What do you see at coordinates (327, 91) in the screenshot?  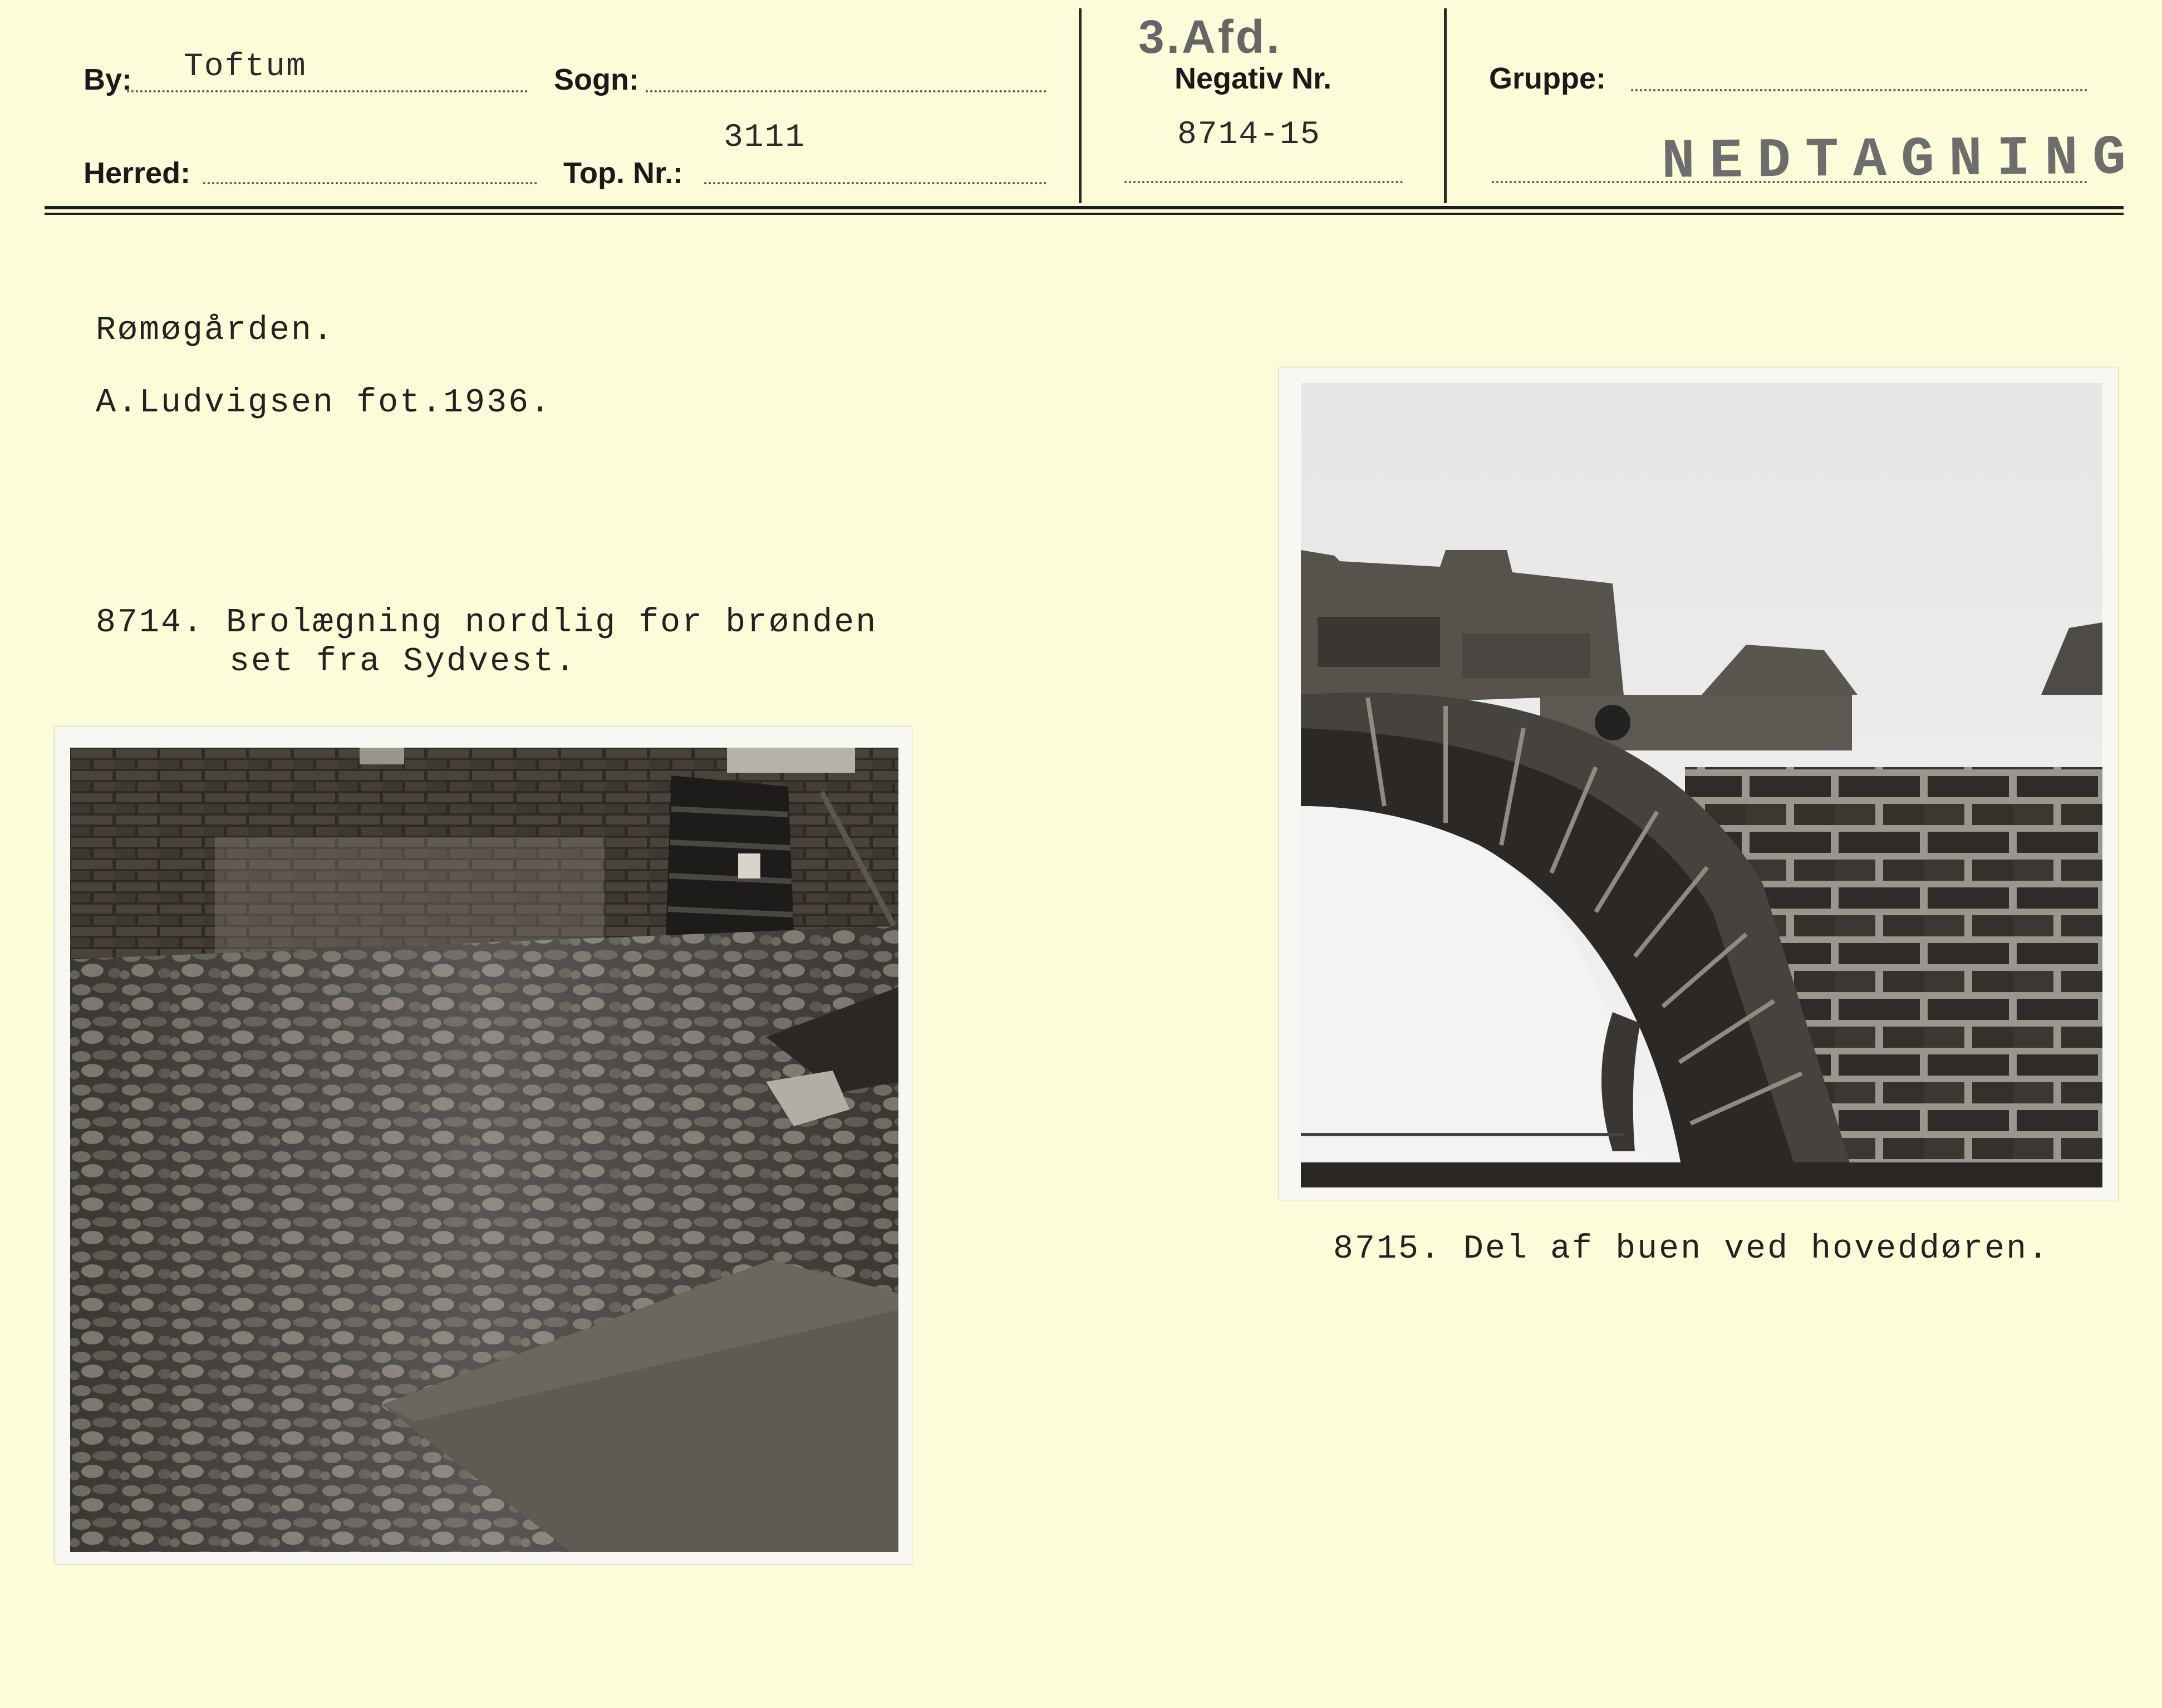 I see `by-dotted-line` at bounding box center [327, 91].